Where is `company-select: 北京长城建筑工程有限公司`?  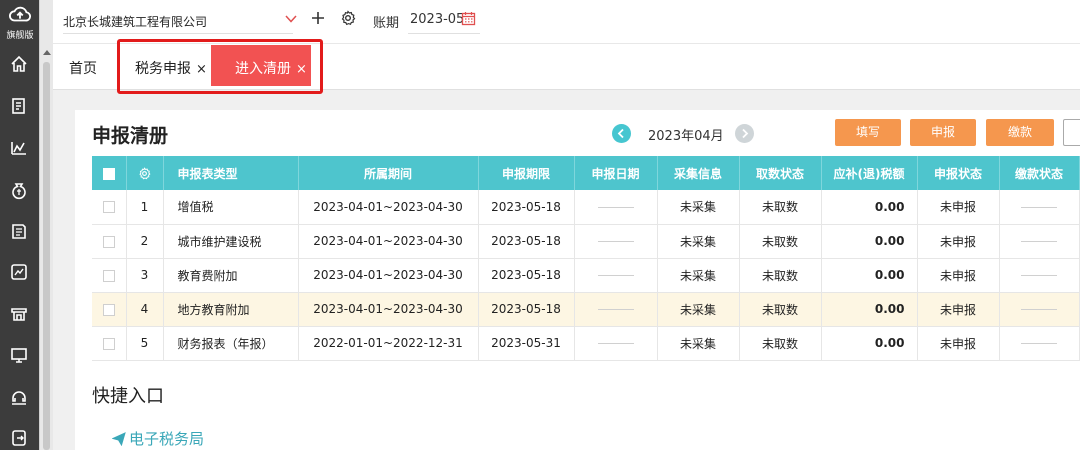 company-select: 北京长城建筑工程有限公司 is located at coordinates (180, 21).